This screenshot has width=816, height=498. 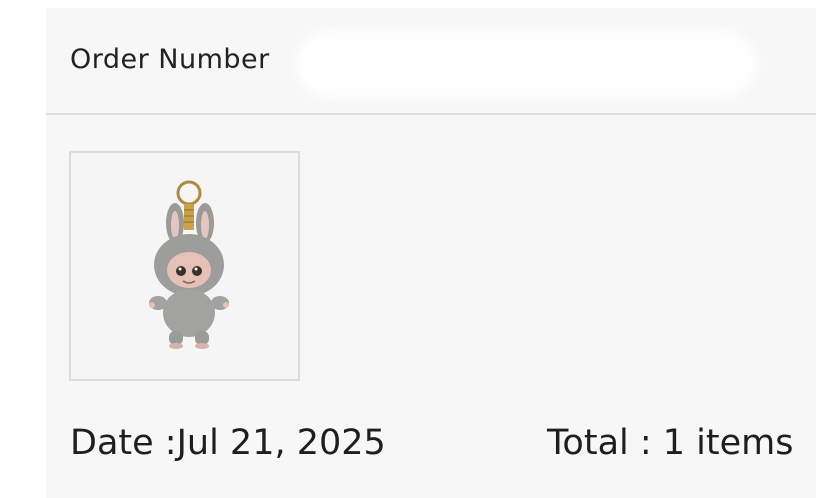 I want to click on product-thumbnail, so click(x=184, y=266).